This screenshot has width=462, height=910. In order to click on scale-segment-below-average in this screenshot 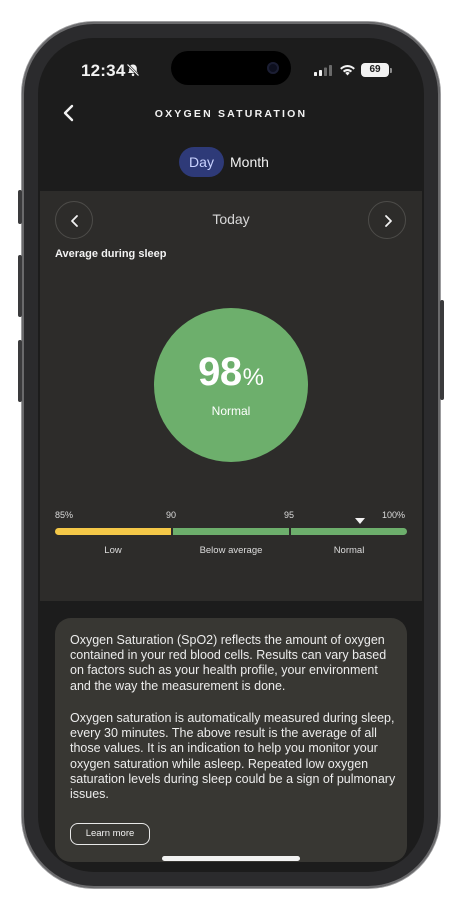, I will do `click(231, 531)`.